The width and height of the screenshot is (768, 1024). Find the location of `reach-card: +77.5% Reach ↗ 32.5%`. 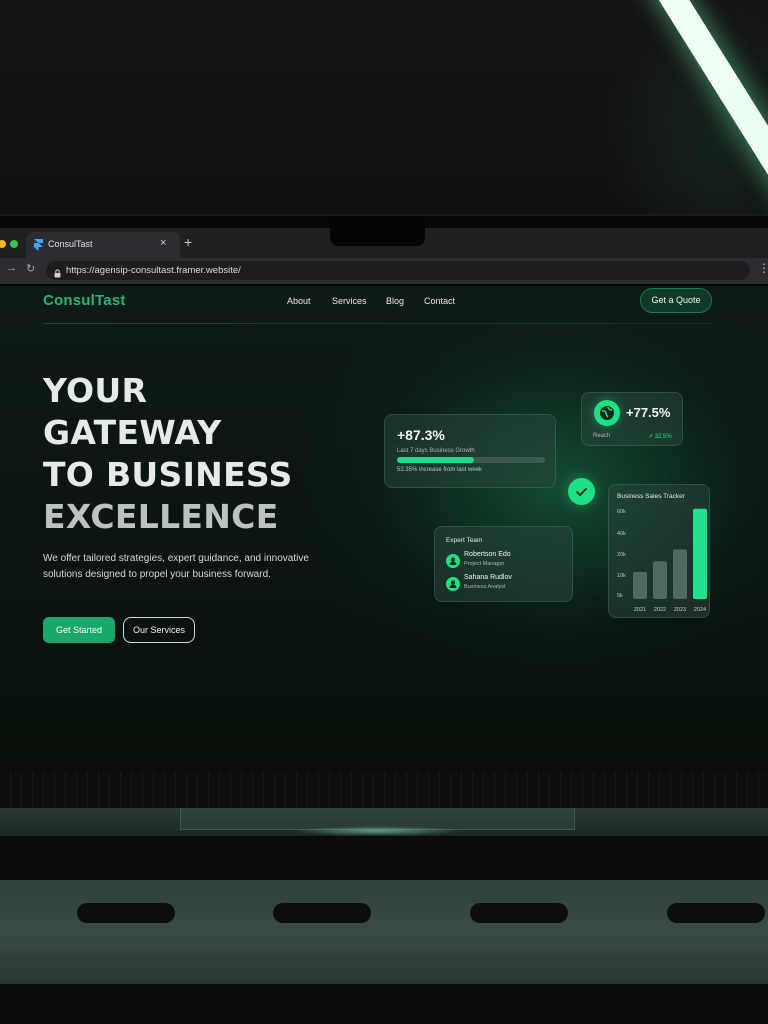

reach-card: +77.5% Reach ↗ 32.5% is located at coordinates (632, 419).